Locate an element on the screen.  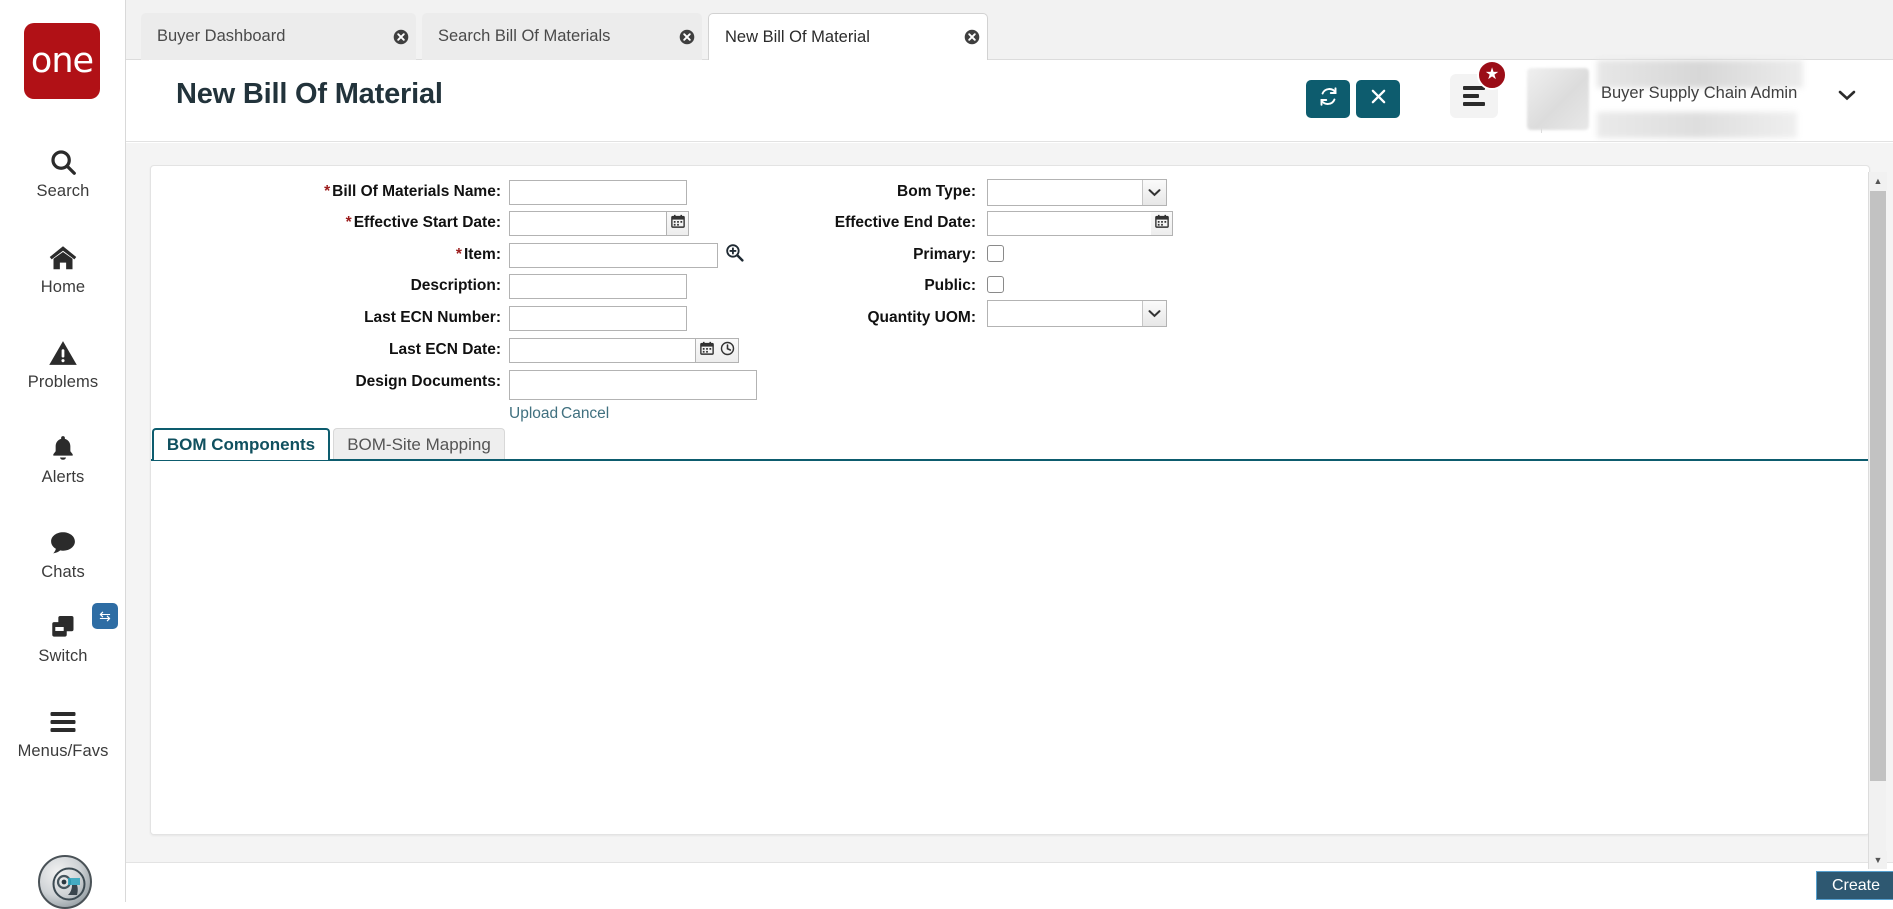
user-org-redacted is located at coordinates (1697, 125).